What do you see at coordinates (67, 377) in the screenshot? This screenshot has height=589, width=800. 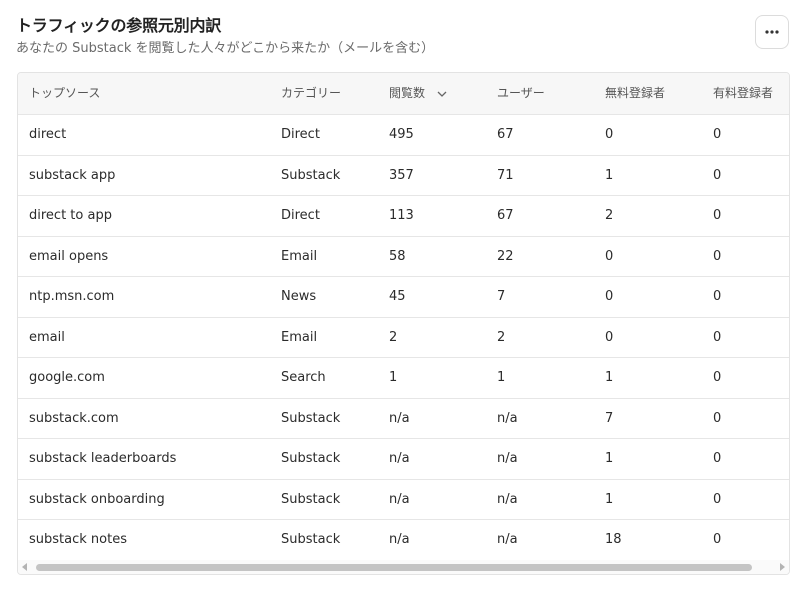 I see `cell-source: google.com` at bounding box center [67, 377].